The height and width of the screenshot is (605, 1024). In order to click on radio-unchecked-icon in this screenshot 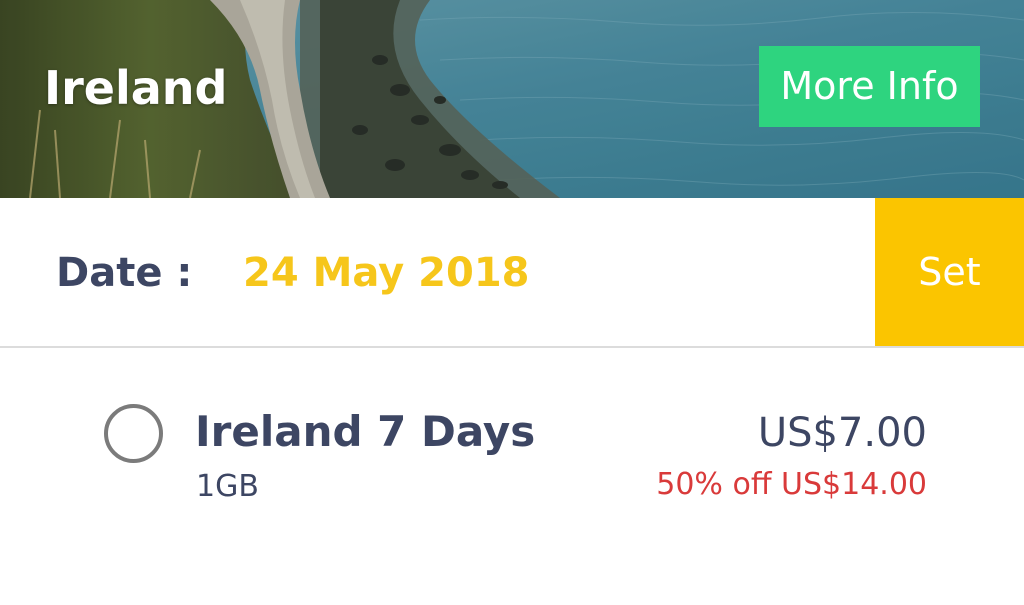, I will do `click(133, 433)`.